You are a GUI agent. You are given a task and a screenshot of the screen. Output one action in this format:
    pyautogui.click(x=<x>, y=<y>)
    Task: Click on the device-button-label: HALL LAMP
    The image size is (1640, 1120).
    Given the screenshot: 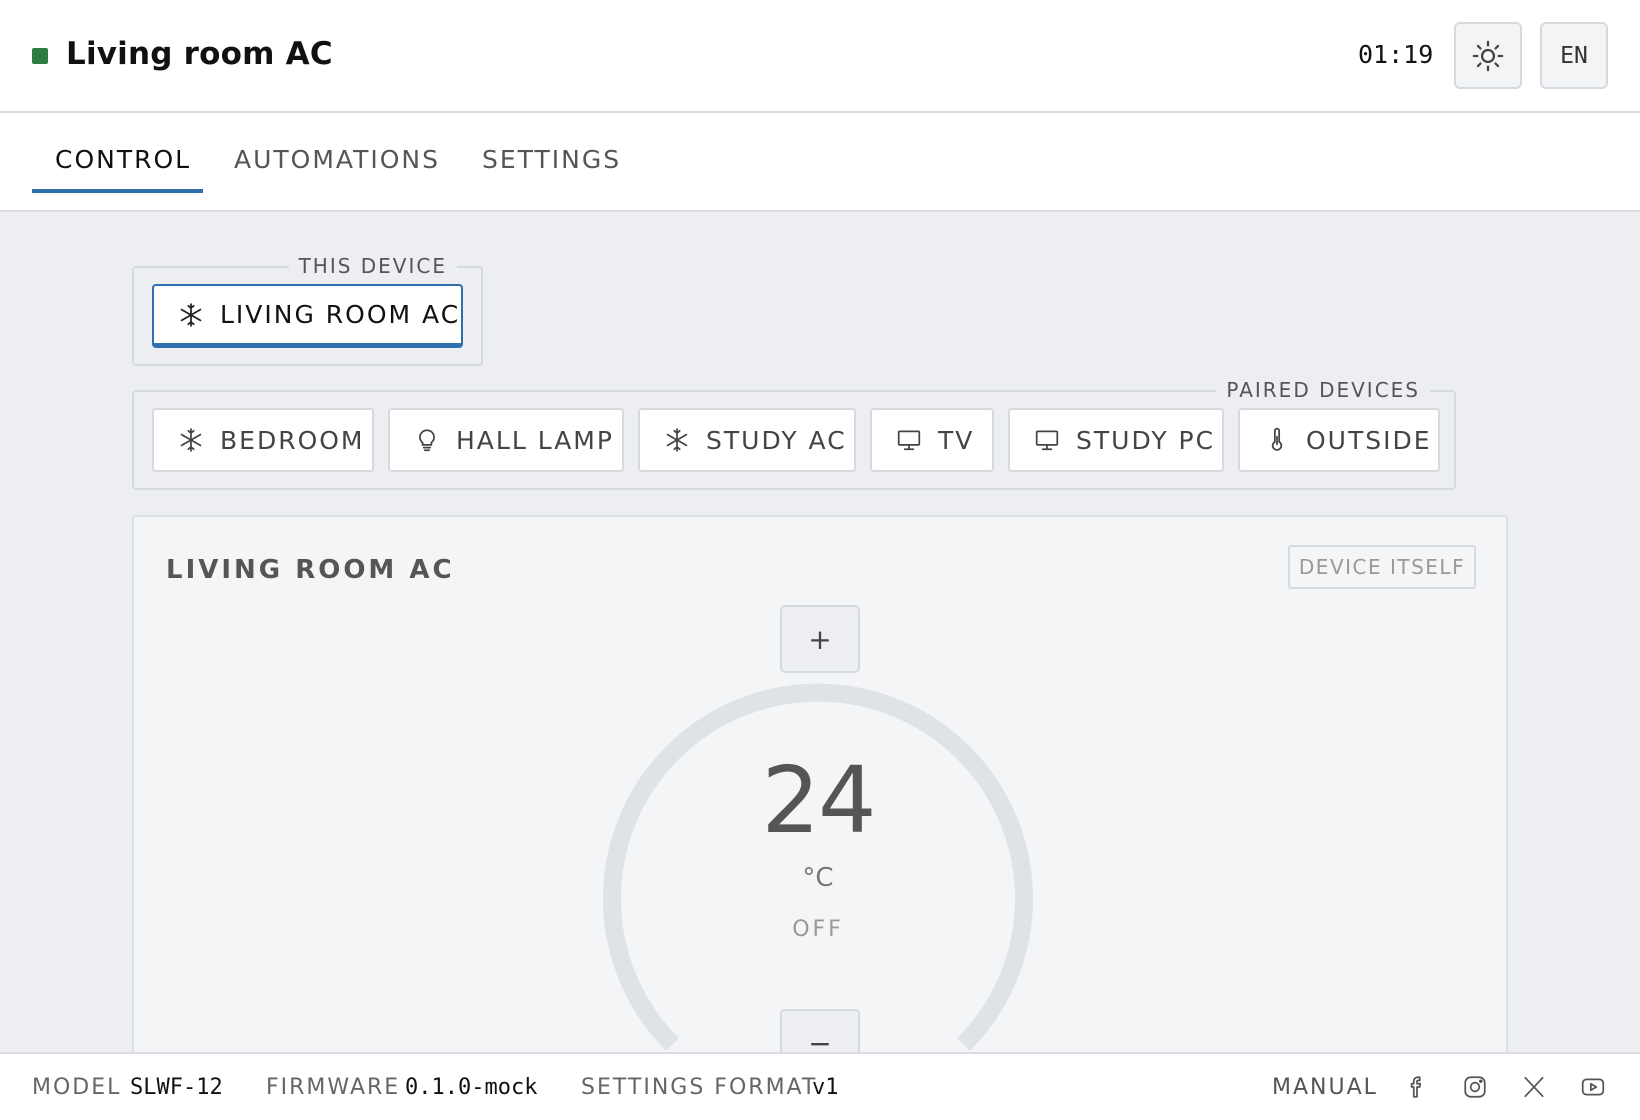 What is the action you would take?
    pyautogui.click(x=535, y=440)
    